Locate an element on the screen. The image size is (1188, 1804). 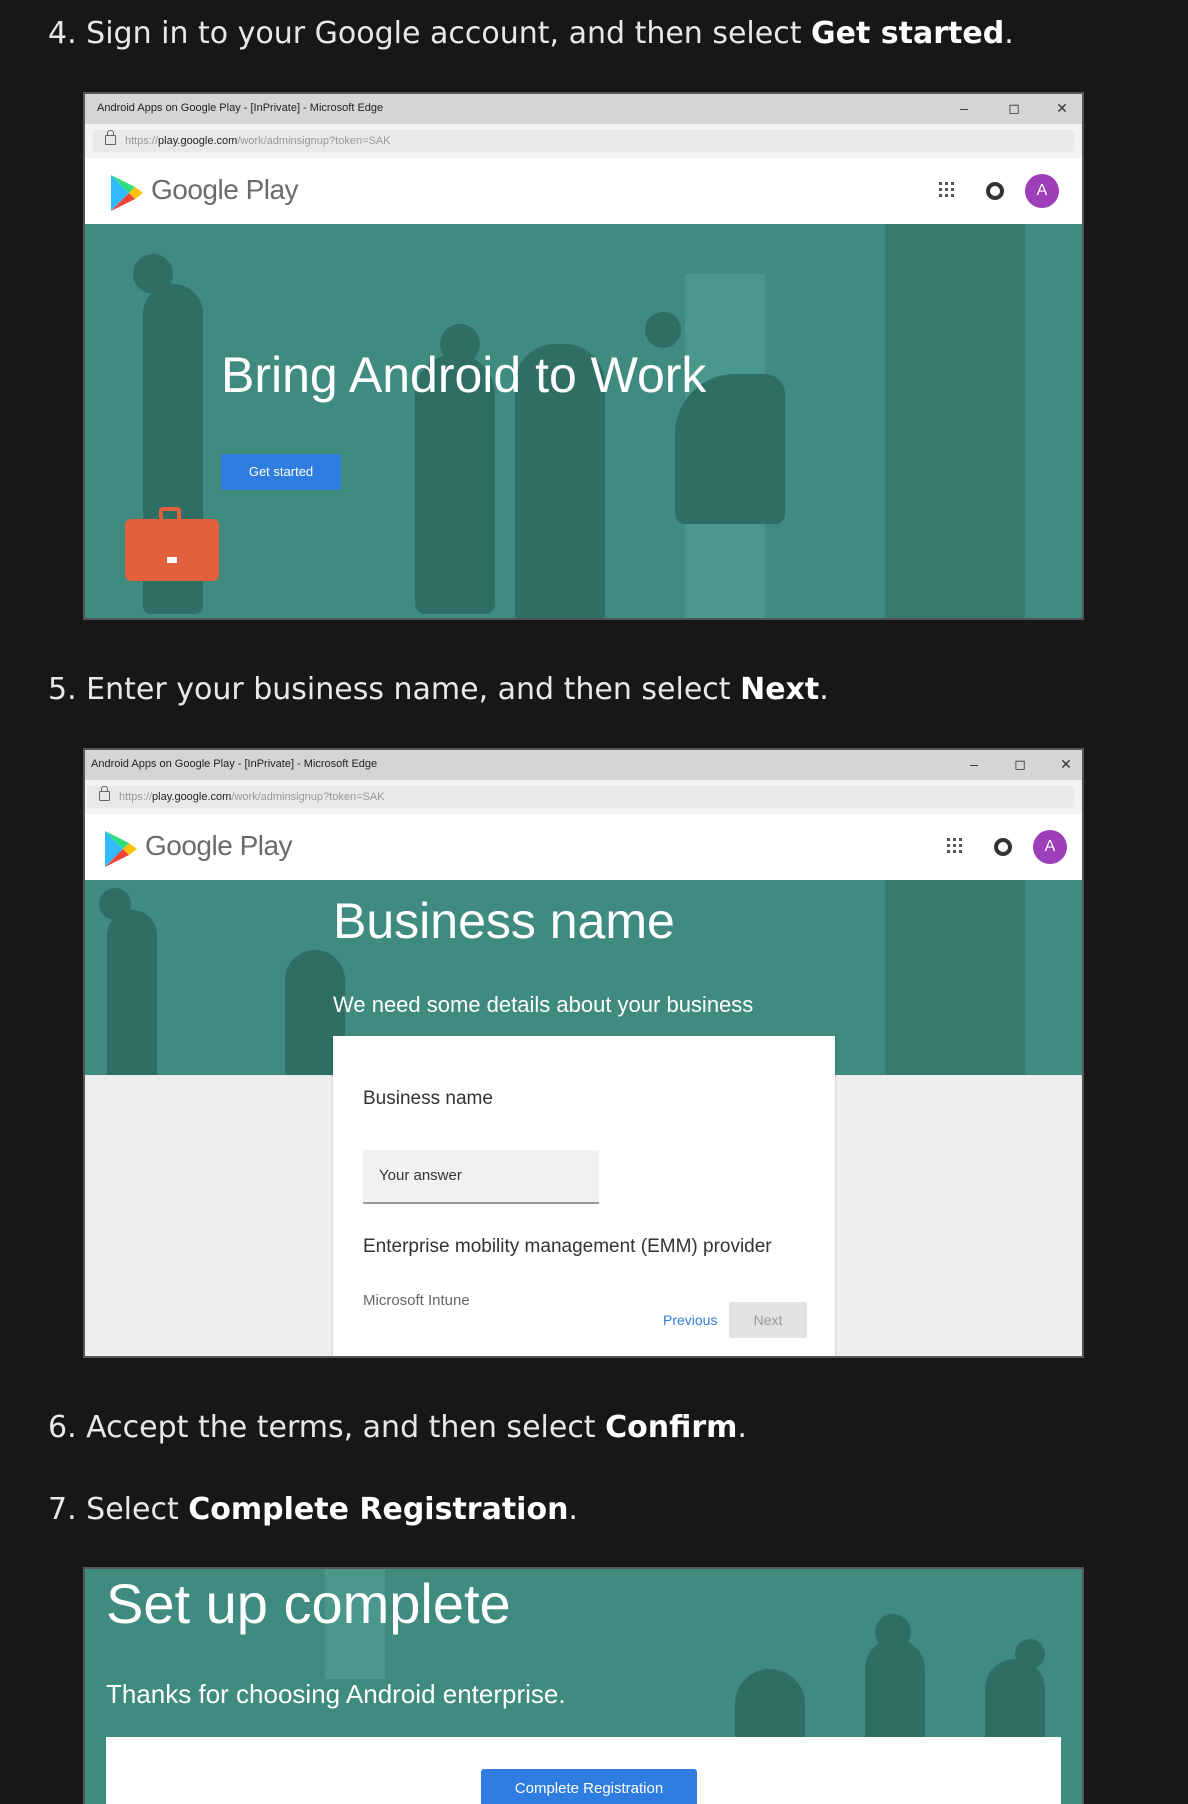
step-7: 7. Select Complete Registration. is located at coordinates (313, 1510).